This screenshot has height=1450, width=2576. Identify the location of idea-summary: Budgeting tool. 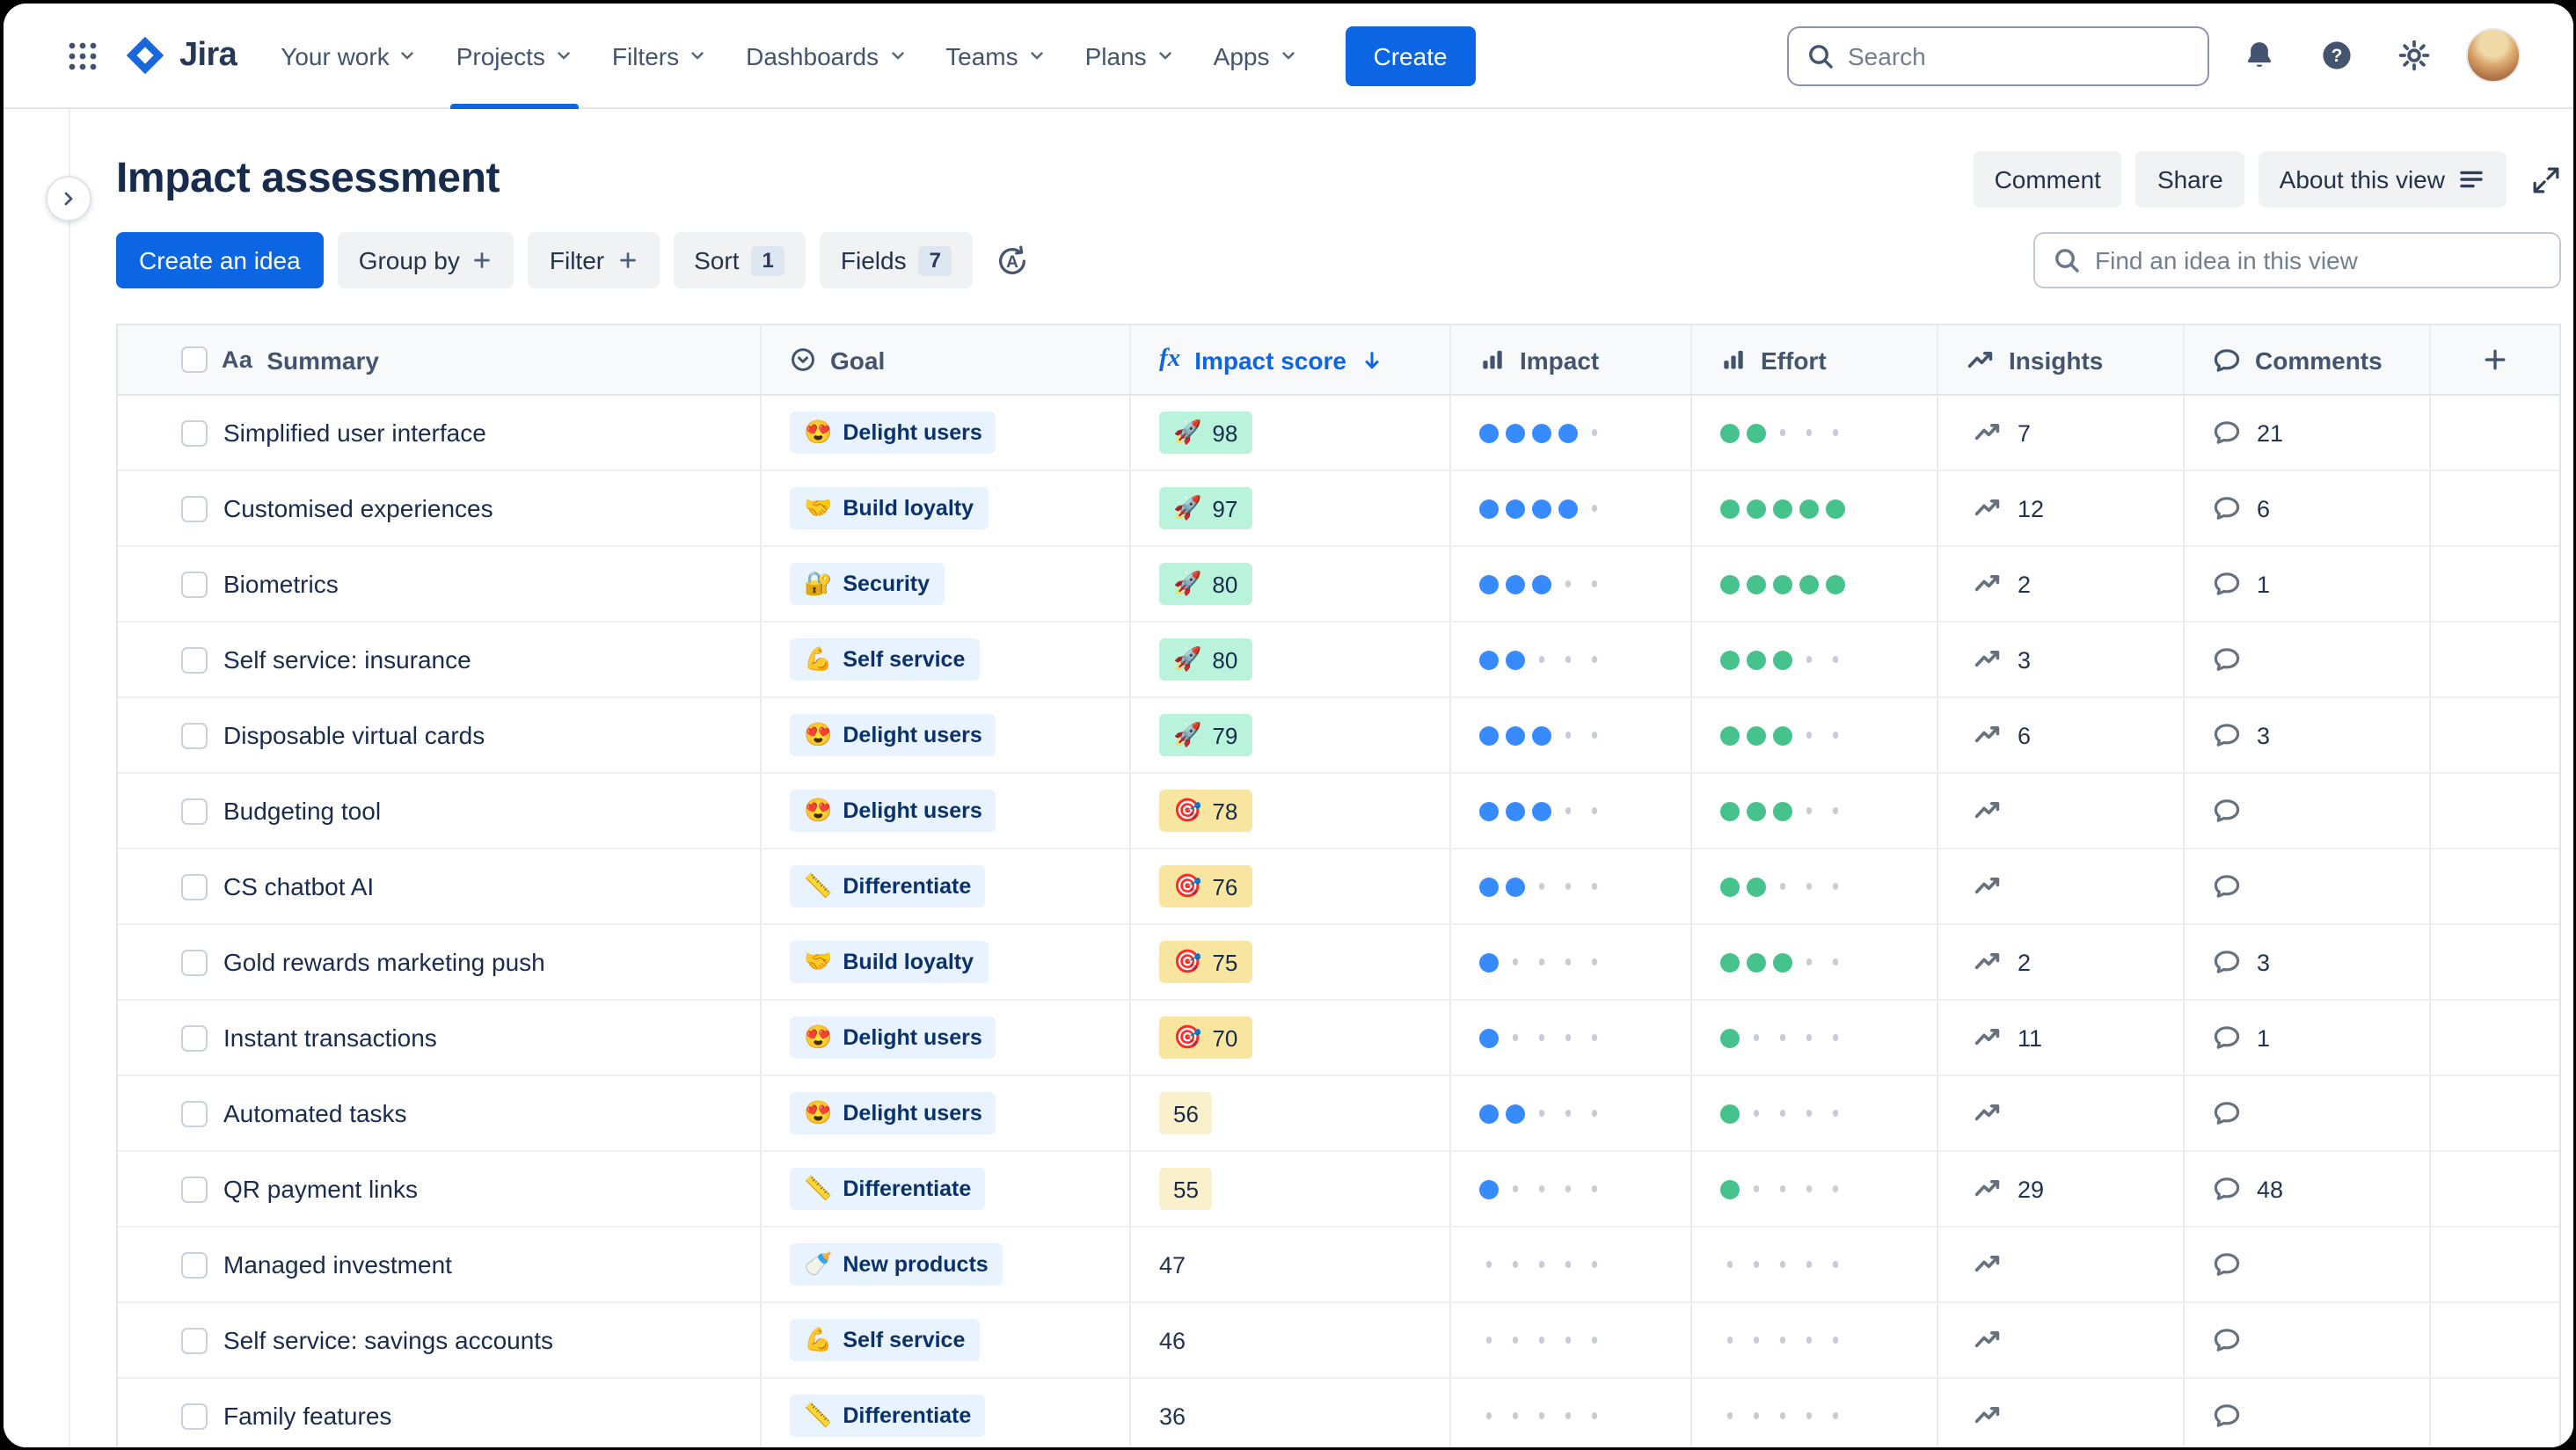
(302, 811).